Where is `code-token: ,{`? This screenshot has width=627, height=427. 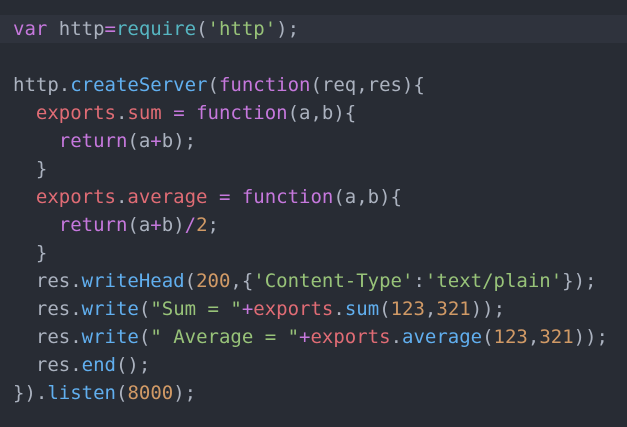 code-token: ,{ is located at coordinates (242, 281).